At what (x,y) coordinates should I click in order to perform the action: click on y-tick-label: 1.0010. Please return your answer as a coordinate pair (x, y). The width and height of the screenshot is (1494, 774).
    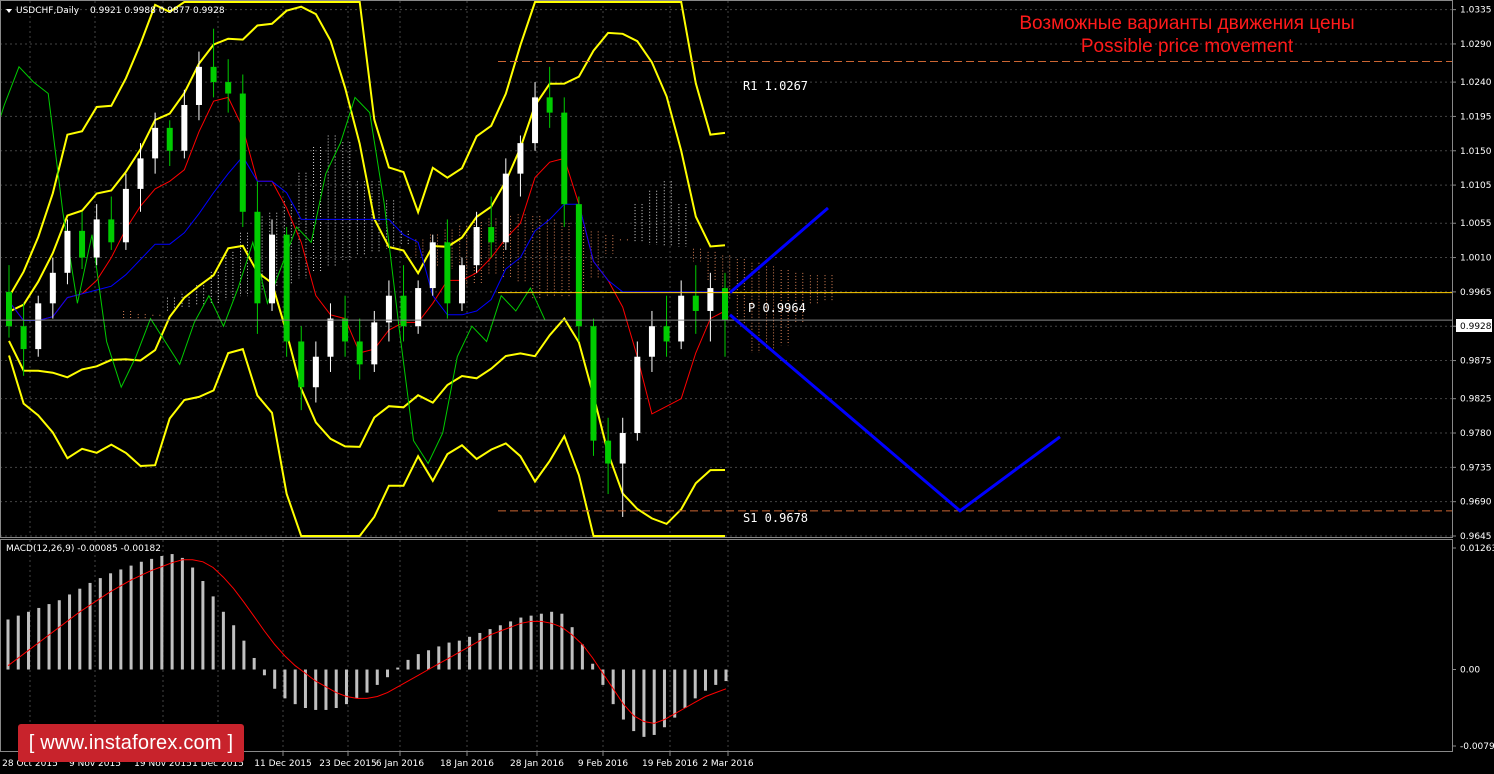
    Looking at the image, I should click on (1476, 259).